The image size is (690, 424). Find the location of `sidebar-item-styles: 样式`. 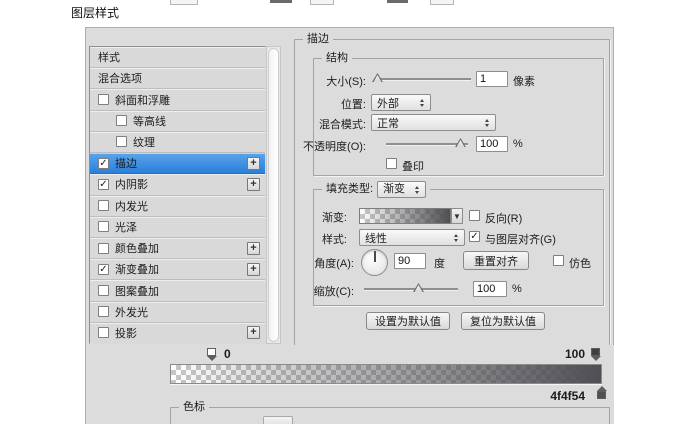

sidebar-item-styles: 样式 is located at coordinates (177, 58).